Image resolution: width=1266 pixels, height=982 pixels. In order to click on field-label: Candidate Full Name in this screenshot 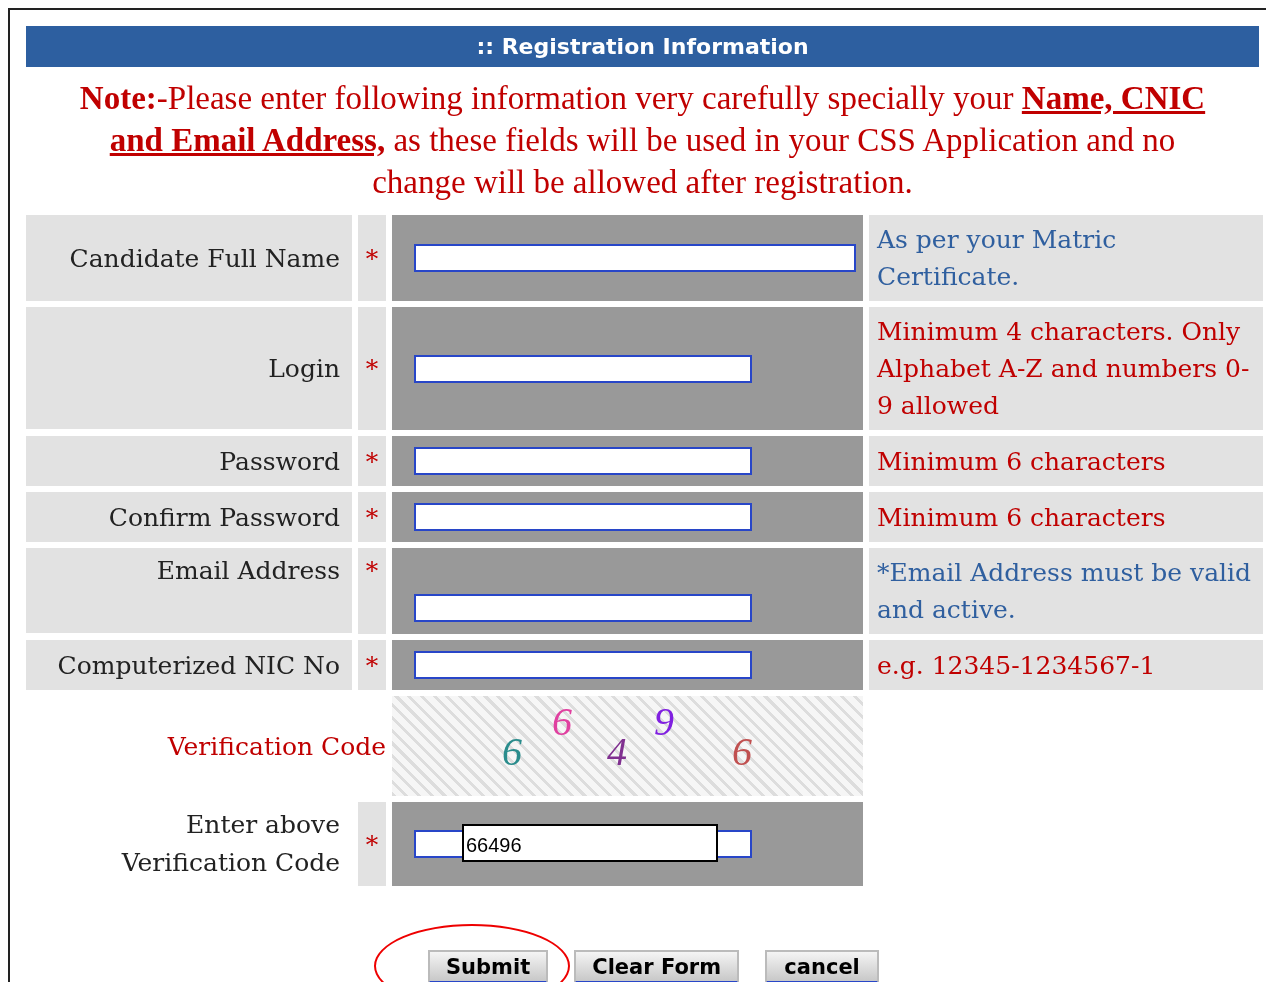, I will do `click(204, 258)`.